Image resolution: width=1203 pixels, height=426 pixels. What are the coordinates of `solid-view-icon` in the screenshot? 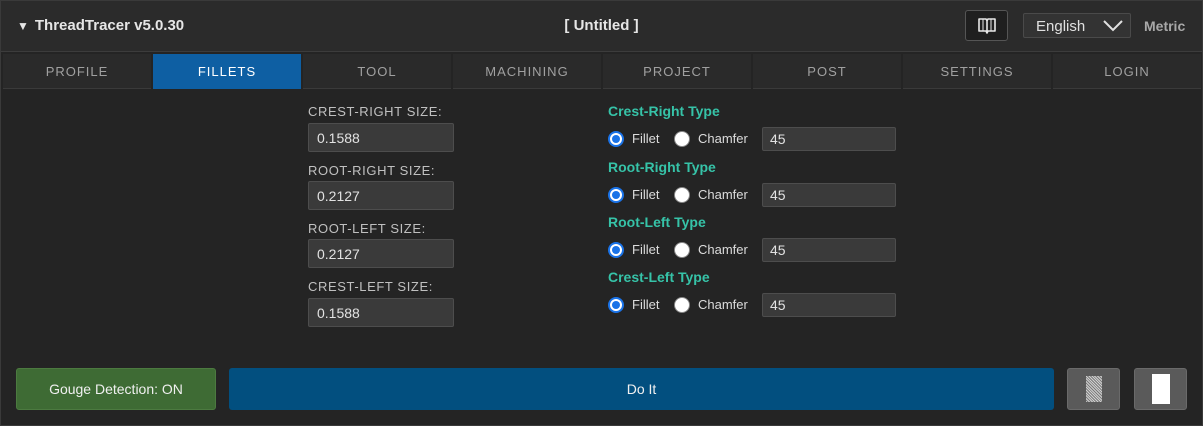 It's located at (1160, 389).